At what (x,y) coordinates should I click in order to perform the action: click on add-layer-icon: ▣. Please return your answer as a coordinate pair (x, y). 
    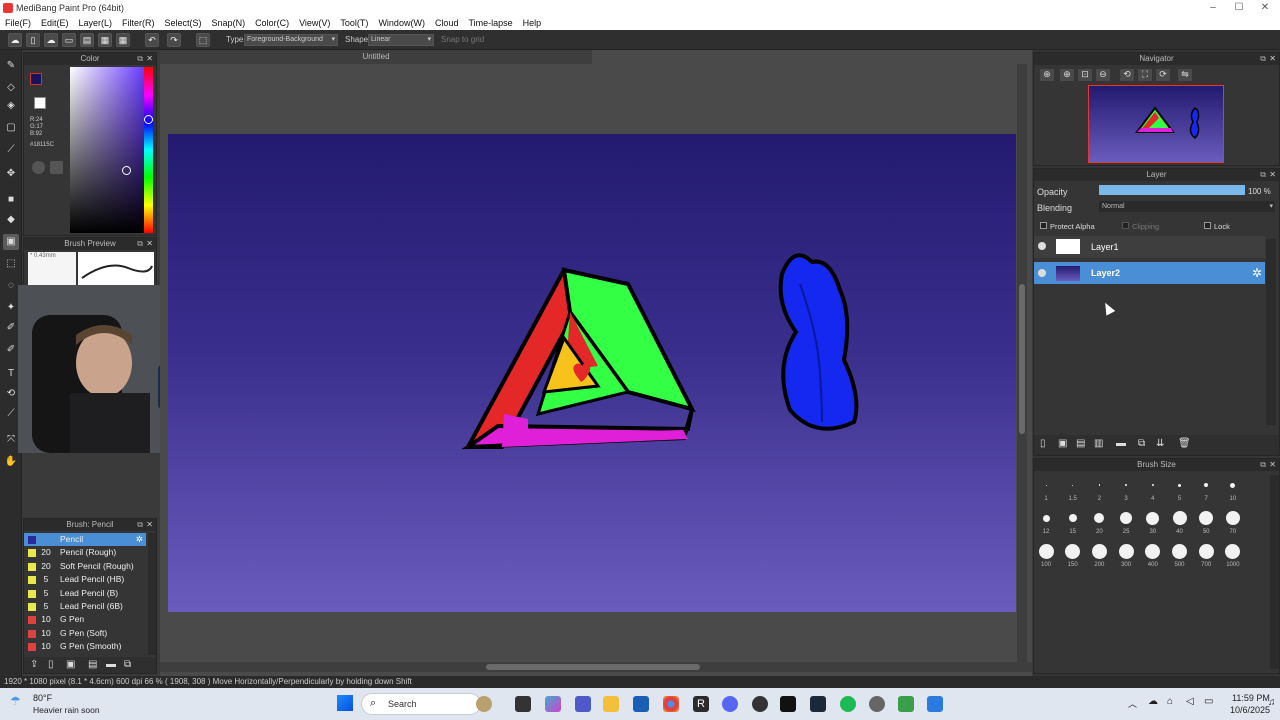
    Looking at the image, I should click on (1062, 443).